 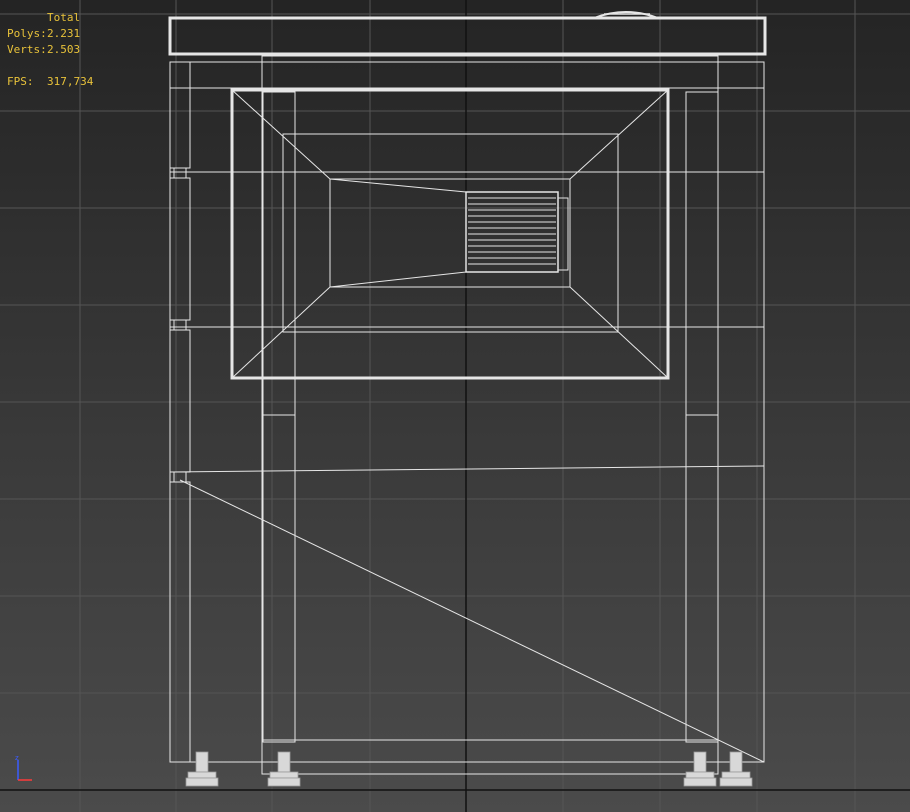 What do you see at coordinates (469, 769) in the screenshot?
I see `feet` at bounding box center [469, 769].